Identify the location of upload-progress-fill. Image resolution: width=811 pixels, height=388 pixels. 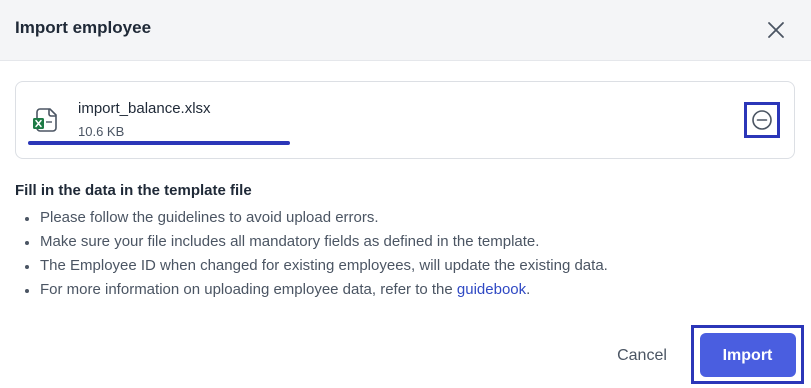
(159, 143).